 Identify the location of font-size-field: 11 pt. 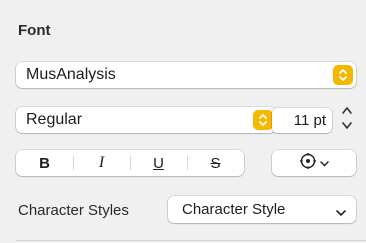
(302, 120).